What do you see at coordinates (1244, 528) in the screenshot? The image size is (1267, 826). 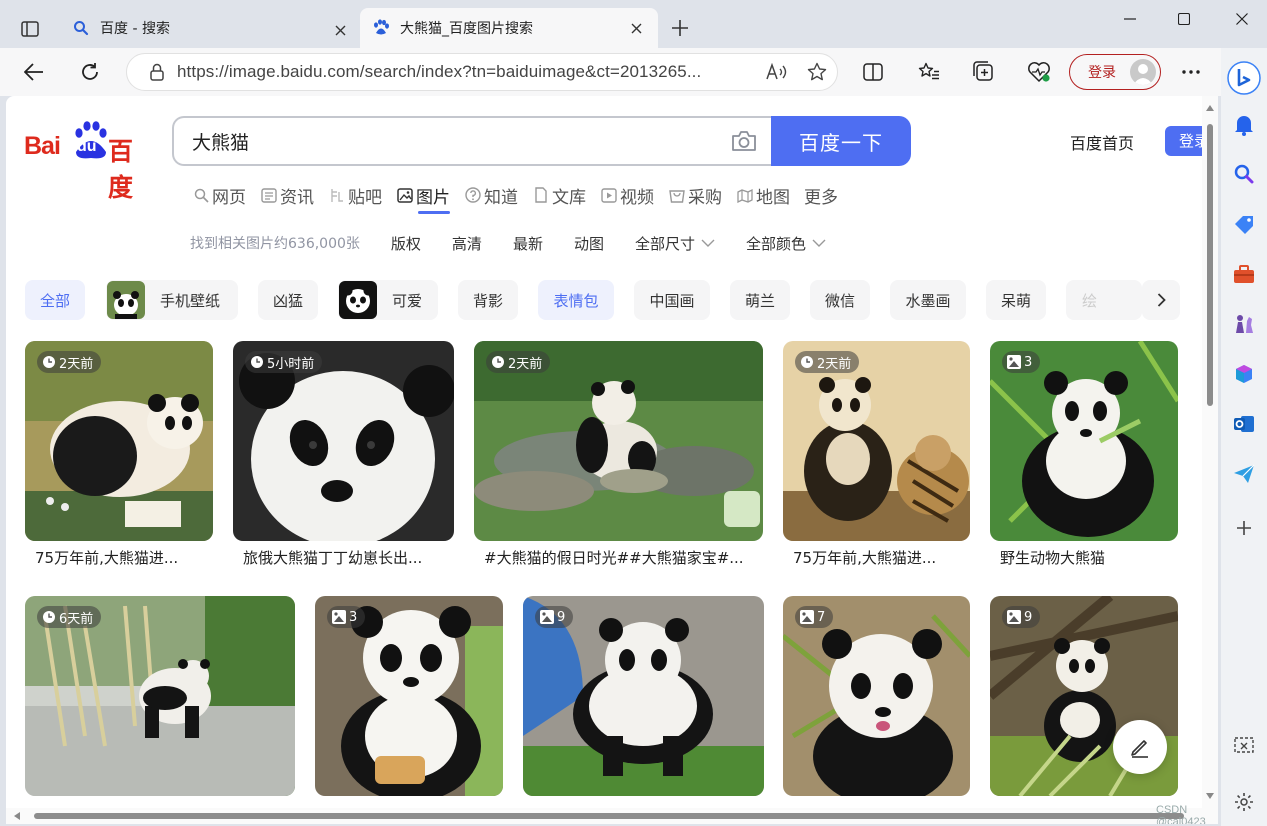 I see `add-app-icon` at bounding box center [1244, 528].